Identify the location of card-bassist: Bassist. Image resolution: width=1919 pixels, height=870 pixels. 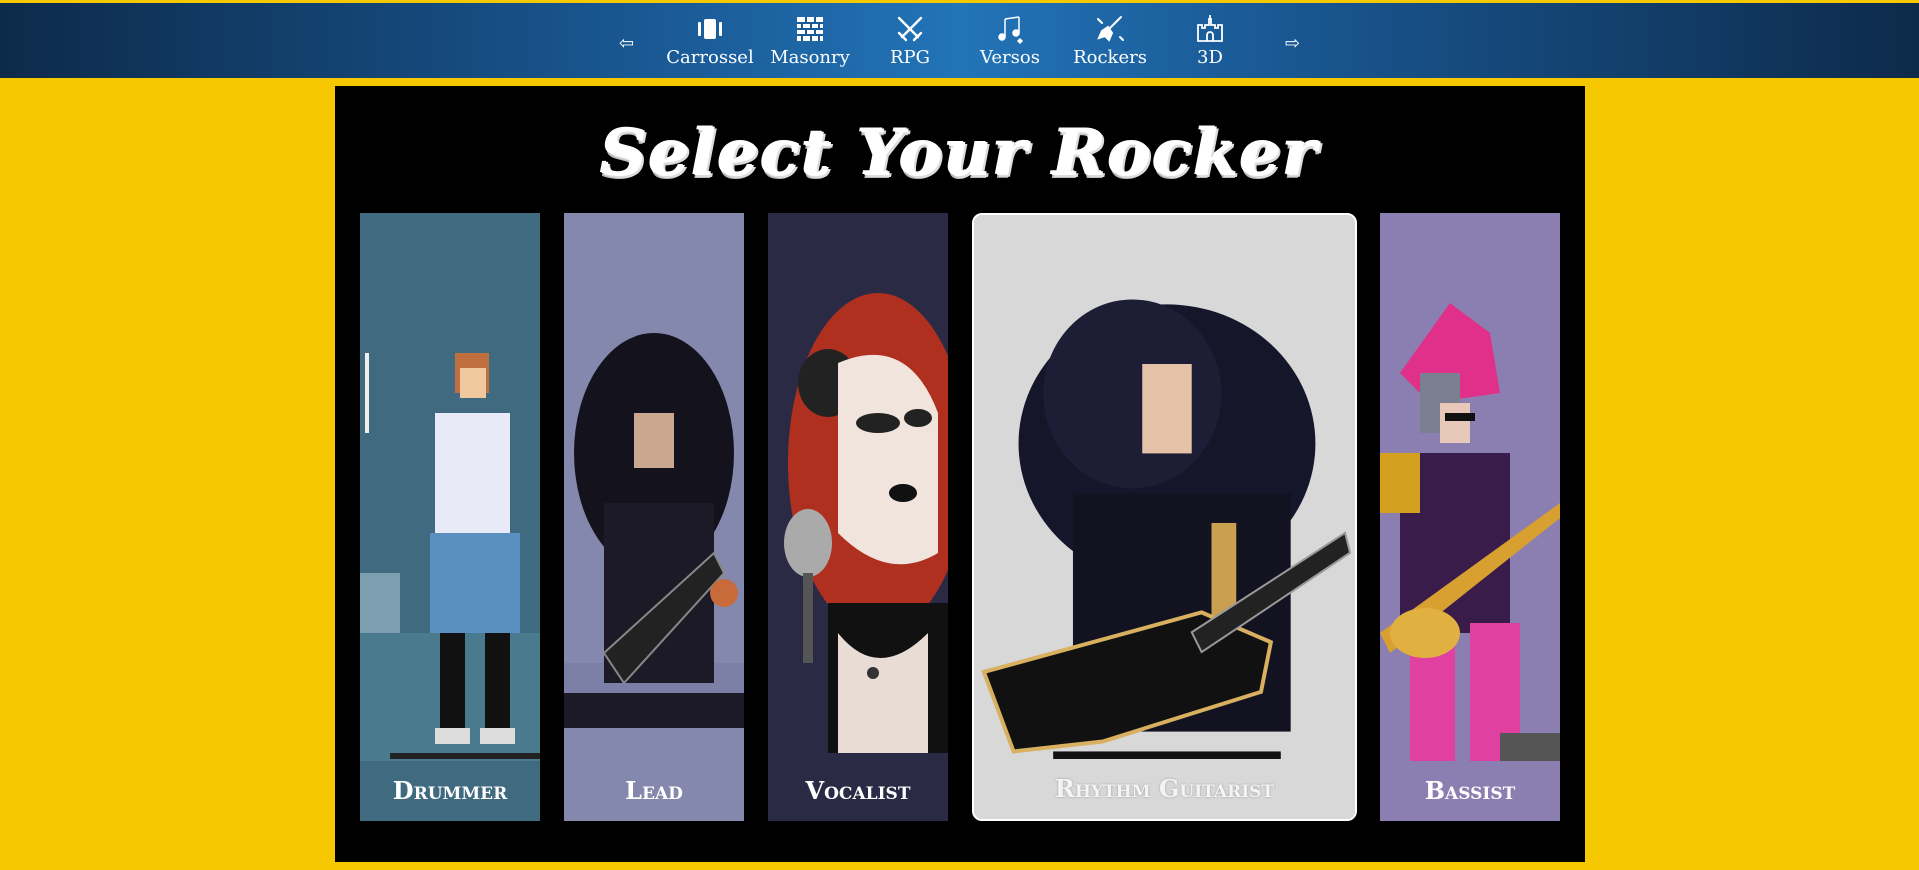
(1470, 517).